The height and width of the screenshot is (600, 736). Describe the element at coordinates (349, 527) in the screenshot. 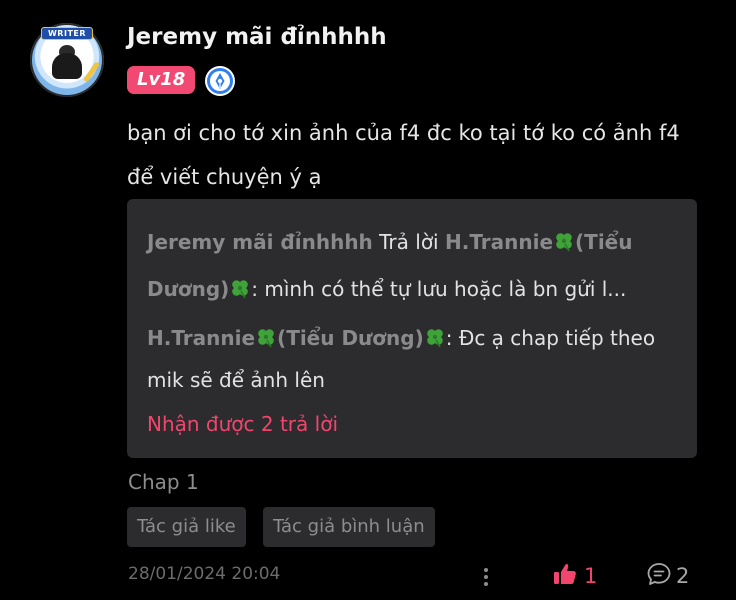

I see `author-replied-tag: Tác giả bình luận` at that location.